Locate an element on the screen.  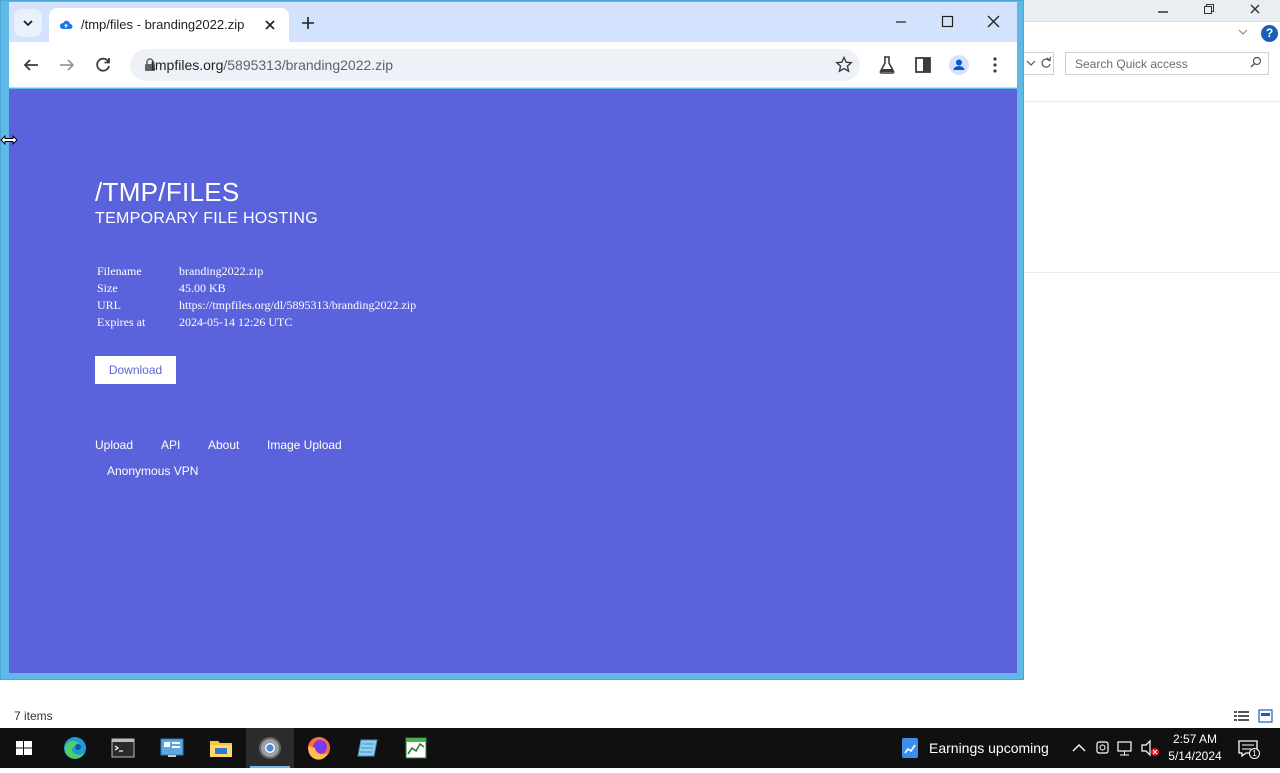
notification-count-badge: 1 is located at coordinates (1254, 753).